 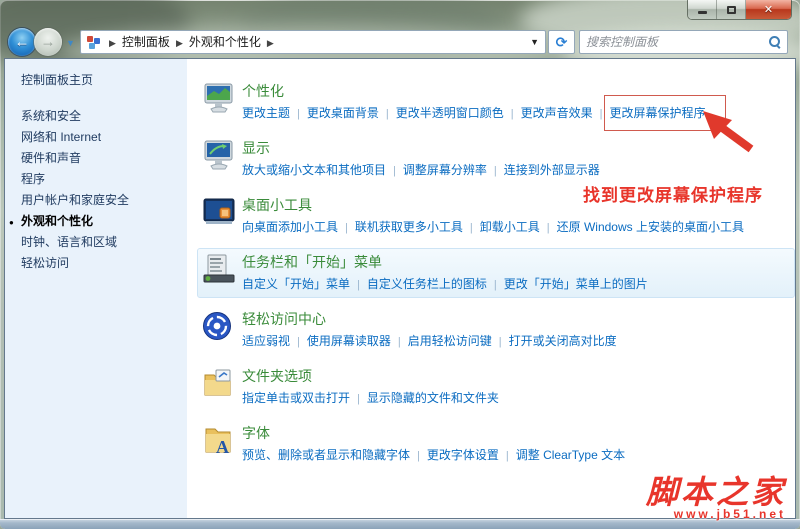 What do you see at coordinates (450, 113) in the screenshot?
I see `task-link: 更改半透明窗口颜色` at bounding box center [450, 113].